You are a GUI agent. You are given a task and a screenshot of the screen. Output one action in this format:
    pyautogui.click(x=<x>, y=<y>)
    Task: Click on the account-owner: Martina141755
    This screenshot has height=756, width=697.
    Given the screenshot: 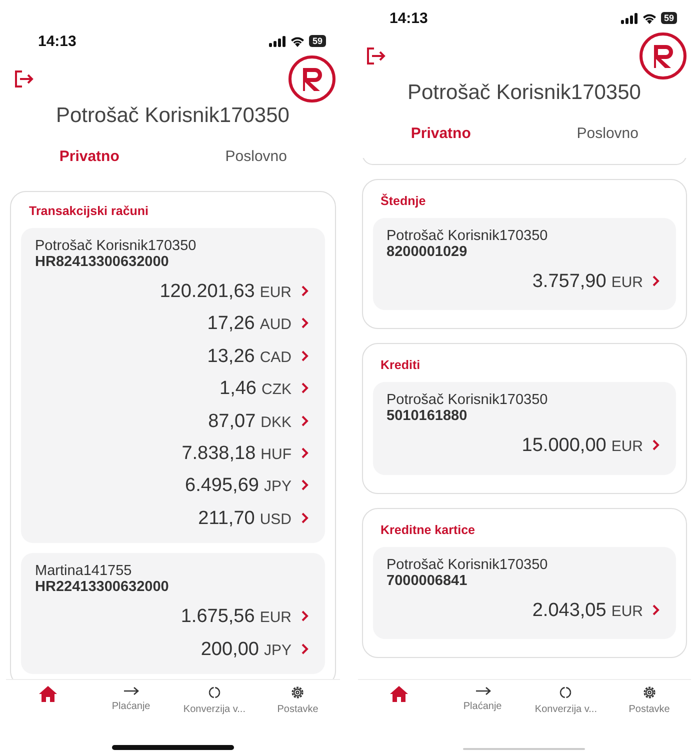 What is the action you would take?
    pyautogui.click(x=84, y=571)
    